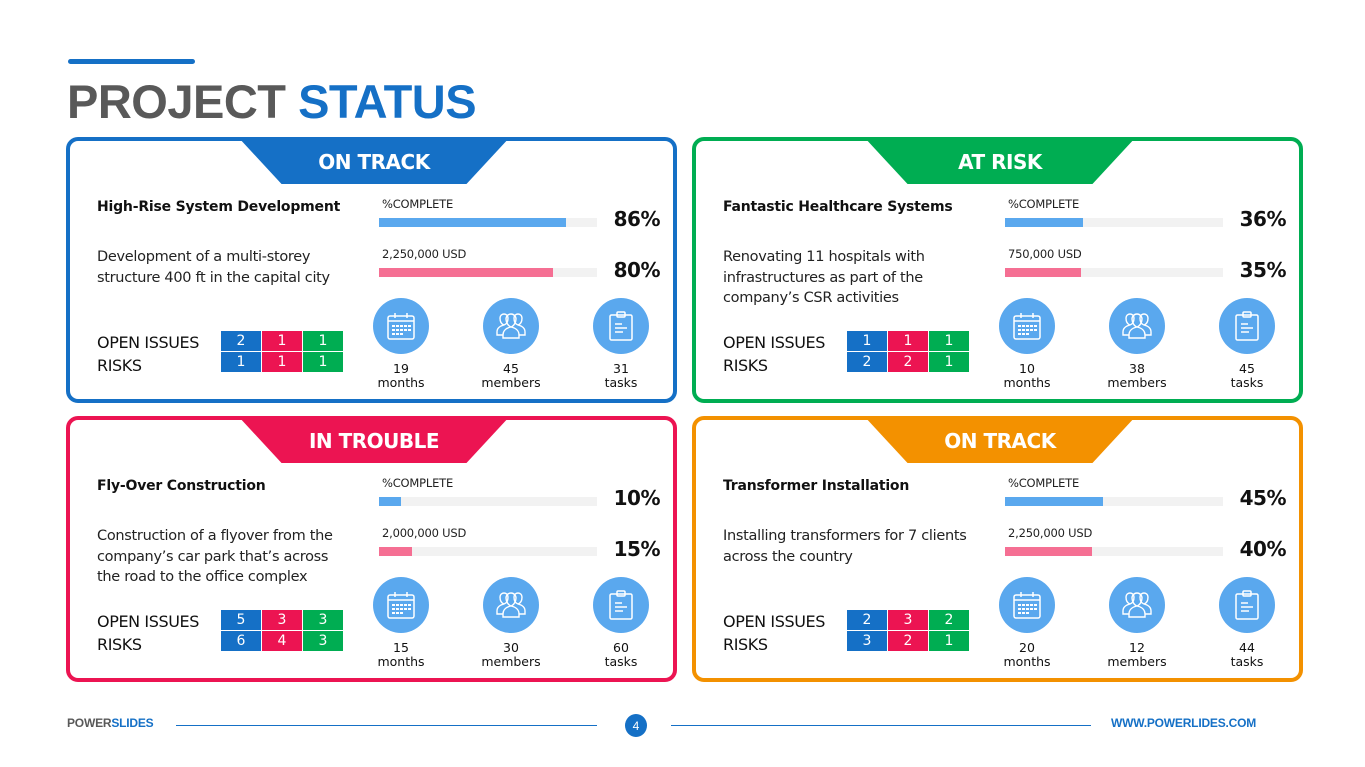 The height and width of the screenshot is (767, 1365). I want to click on footer-website-link: WWW.POWERLIDES.COM, so click(1183, 723).